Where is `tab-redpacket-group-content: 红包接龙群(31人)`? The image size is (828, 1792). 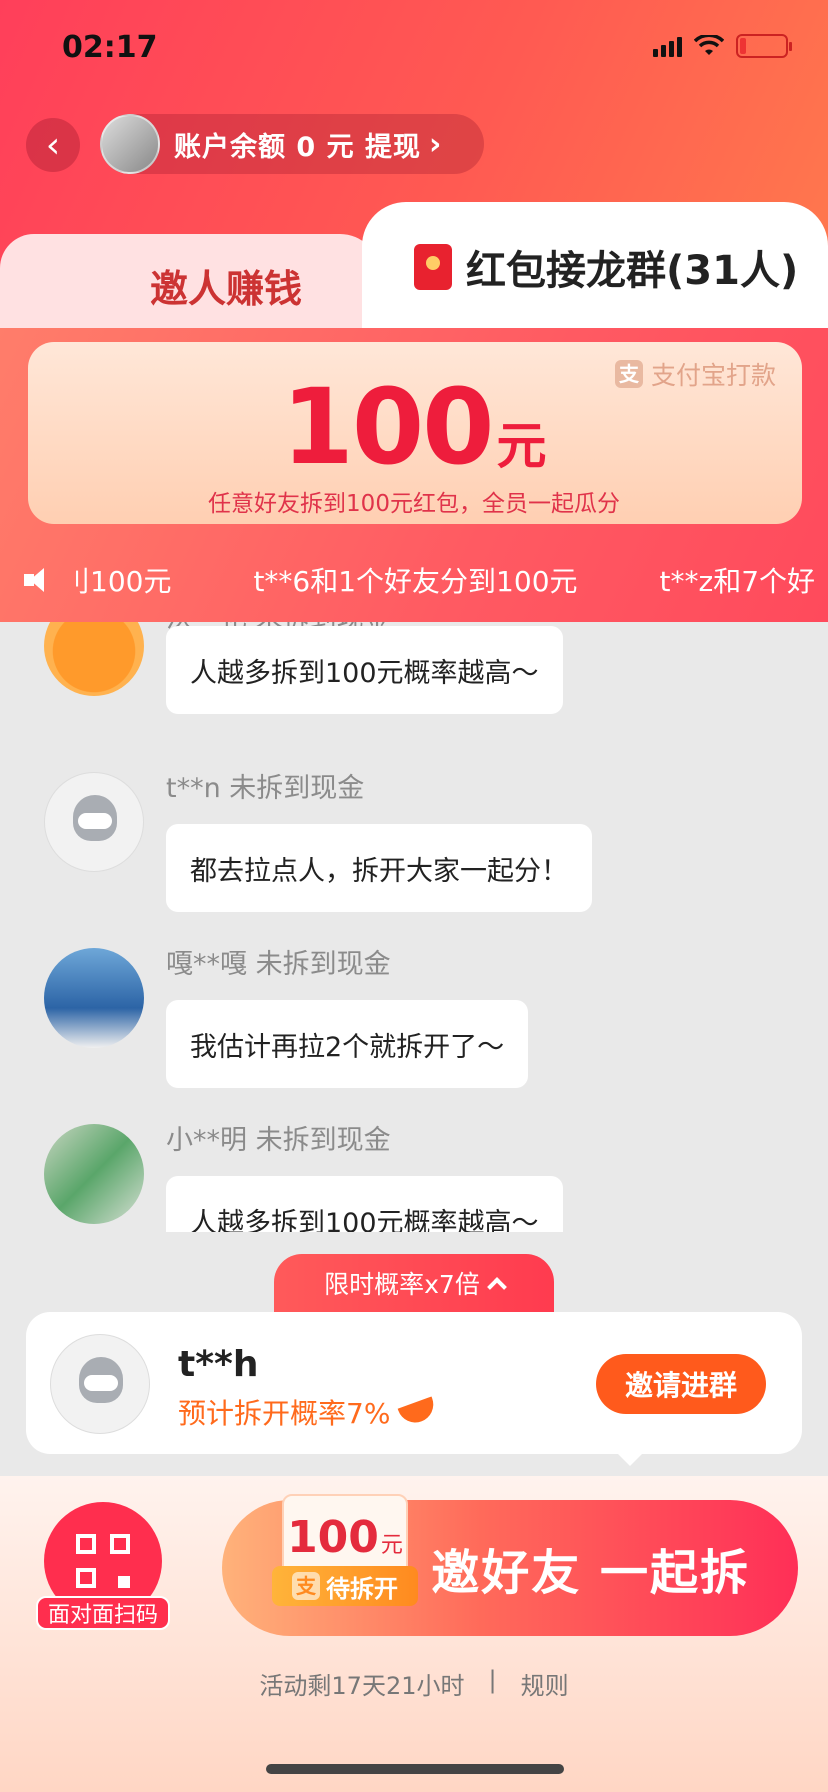
tab-redpacket-group-content: 红包接龙群(31人) is located at coordinates (606, 267).